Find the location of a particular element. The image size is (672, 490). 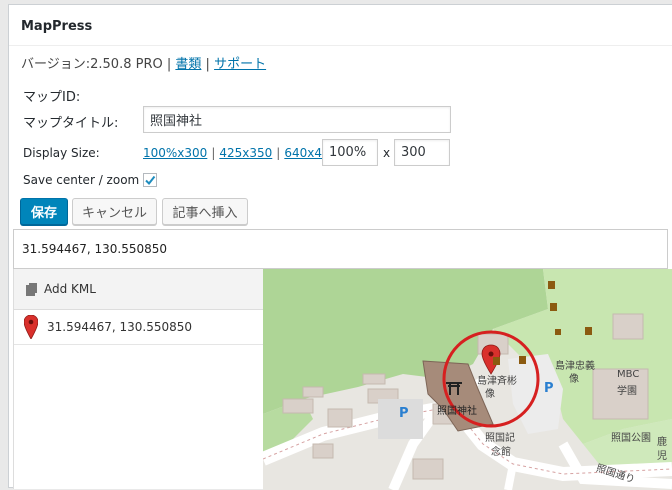

map-search-input: 31.594467, 130.550850 is located at coordinates (340, 249).